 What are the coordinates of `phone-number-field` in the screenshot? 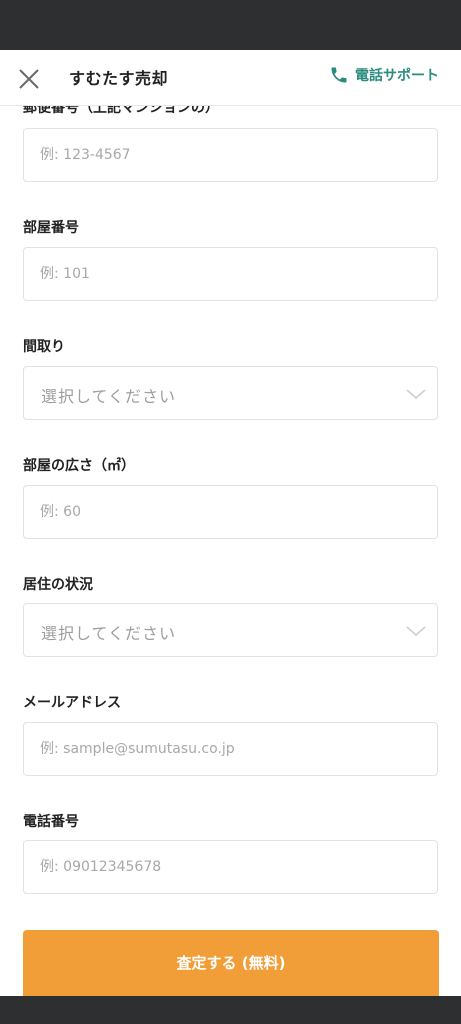 It's located at (230, 867).